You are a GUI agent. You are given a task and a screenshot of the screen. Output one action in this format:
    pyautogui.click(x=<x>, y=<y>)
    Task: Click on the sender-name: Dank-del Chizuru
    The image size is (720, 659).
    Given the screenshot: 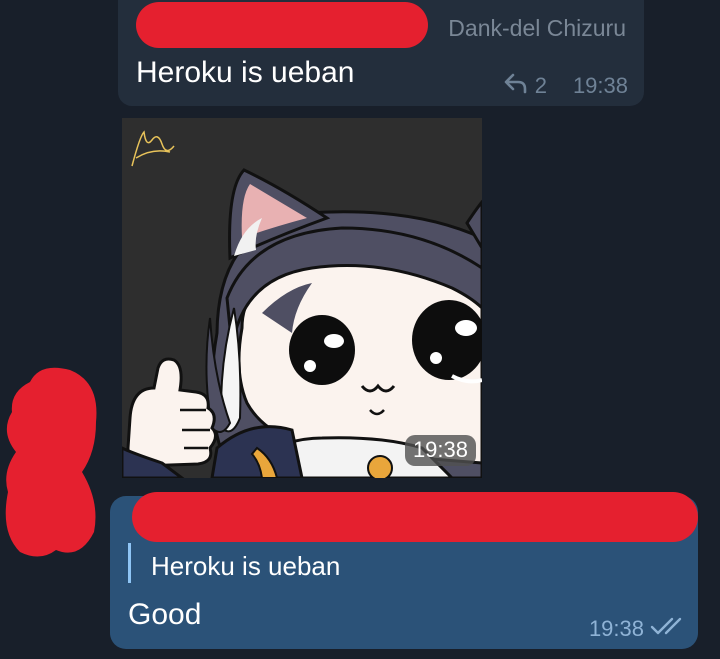 What is the action you would take?
    pyautogui.click(x=537, y=28)
    